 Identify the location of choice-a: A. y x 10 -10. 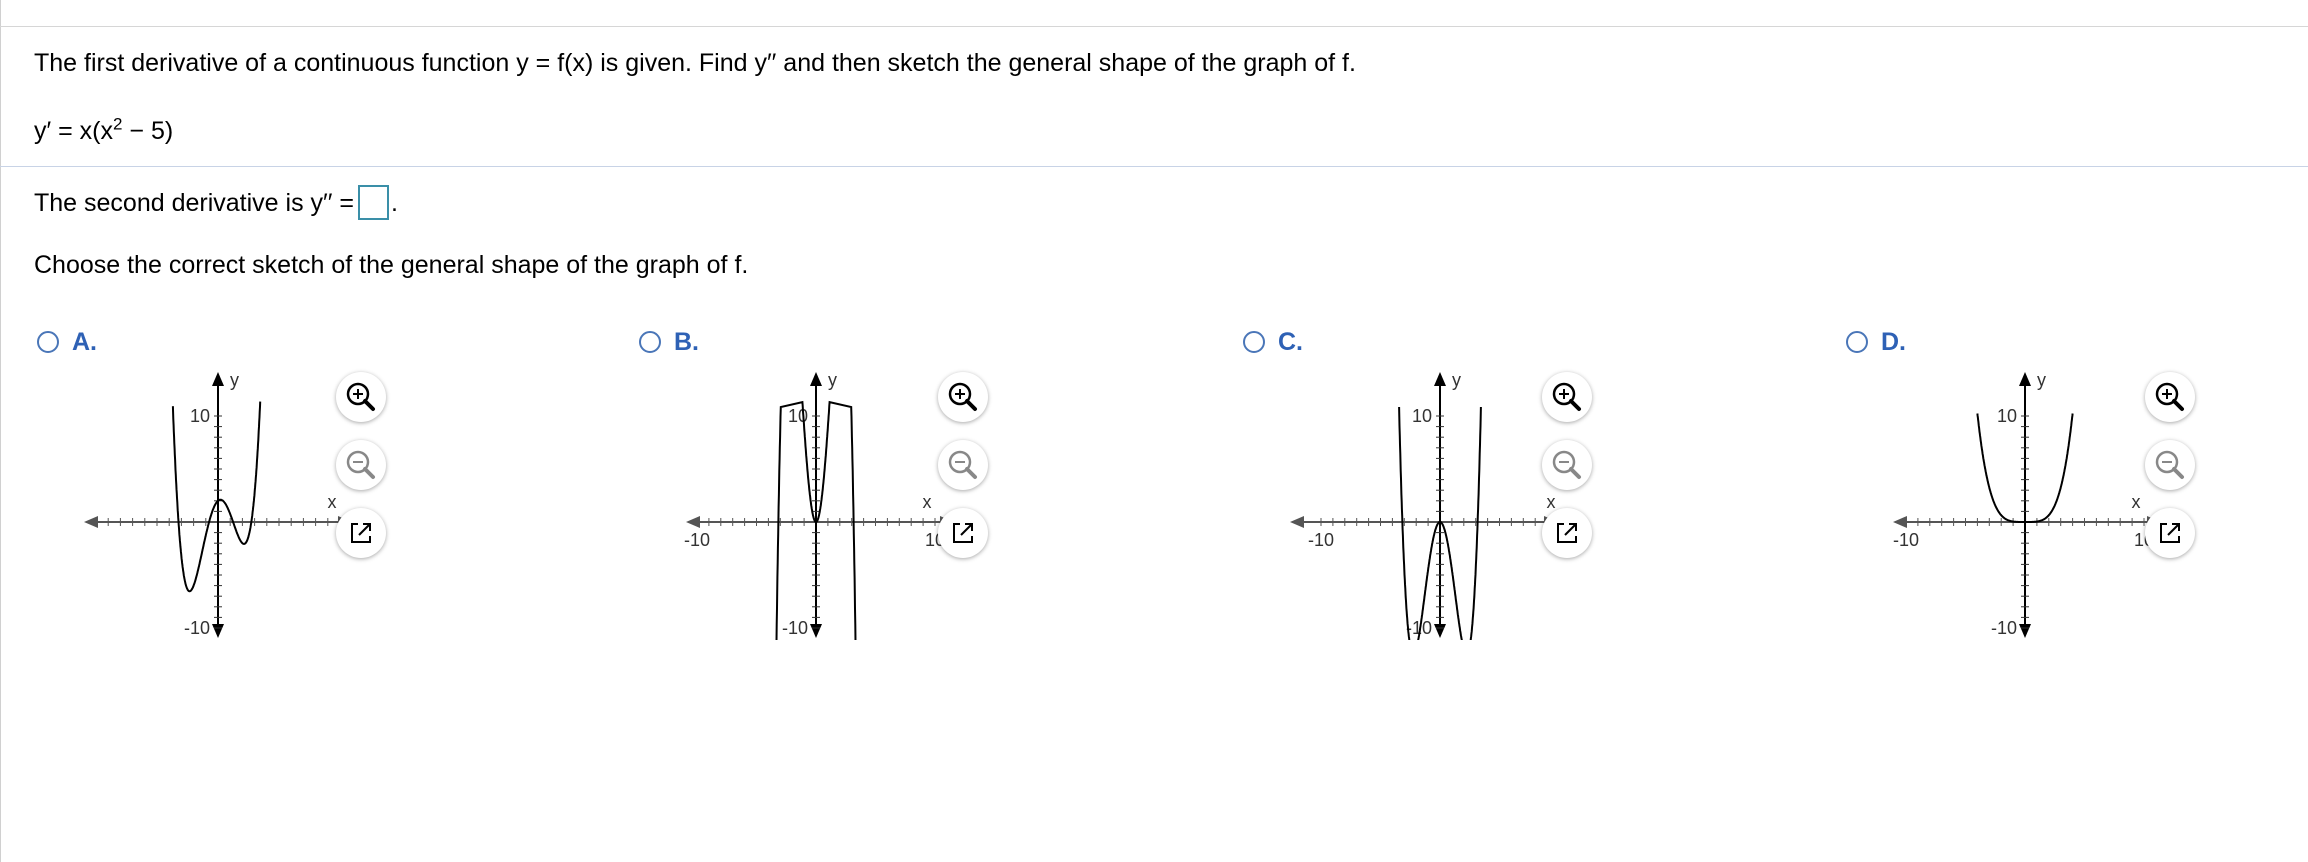
(334, 478).